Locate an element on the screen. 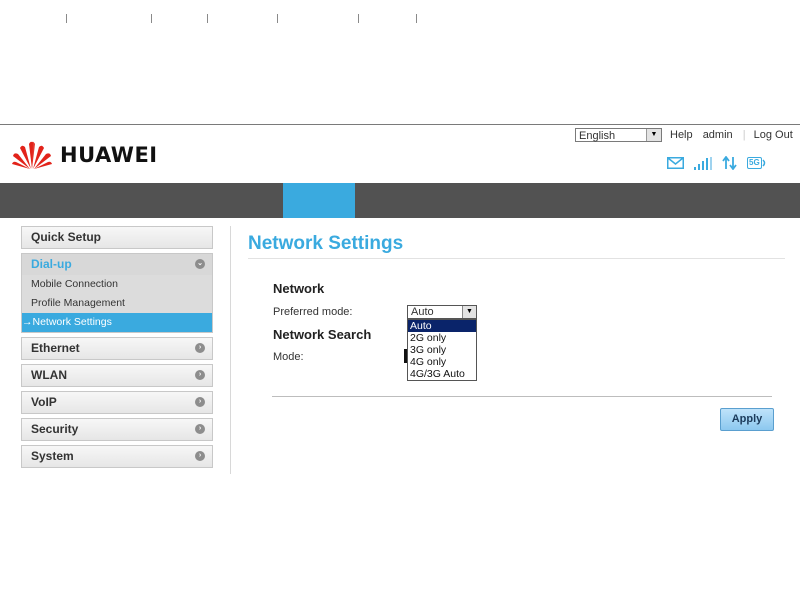 The height and width of the screenshot is (600, 800). sidebar-item-label: Quick Setup is located at coordinates (66, 237).